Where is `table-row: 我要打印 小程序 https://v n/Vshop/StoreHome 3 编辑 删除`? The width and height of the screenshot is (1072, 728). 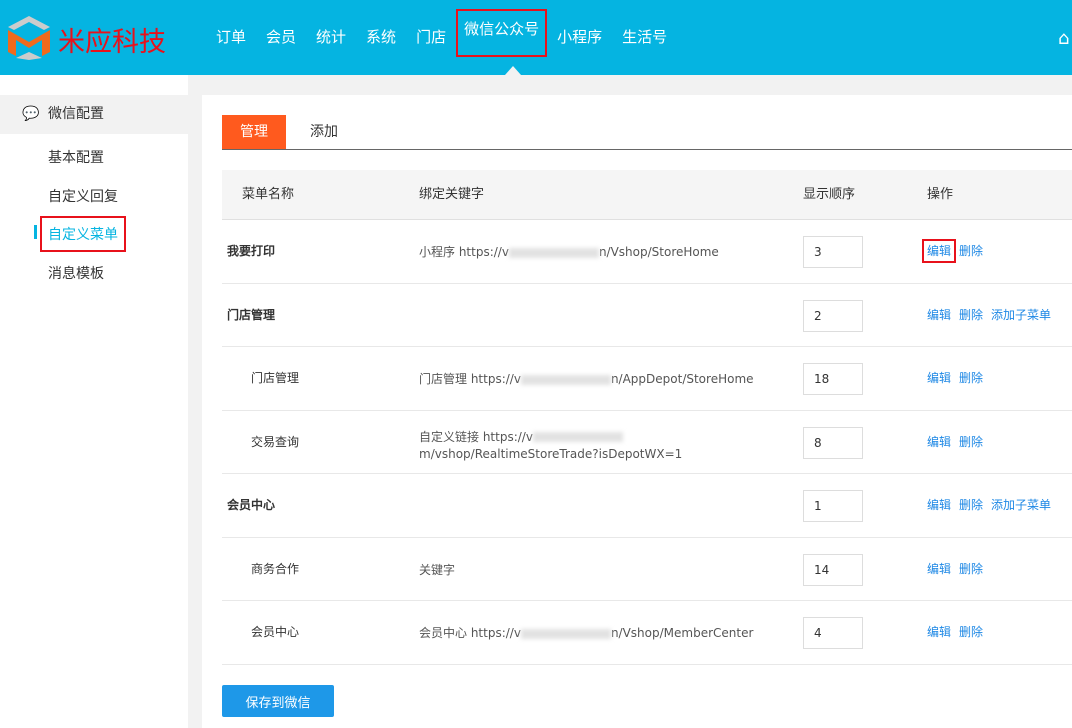
table-row: 我要打印 小程序 https://v n/Vshop/StoreHome 3 编辑 删除 is located at coordinates (647, 252).